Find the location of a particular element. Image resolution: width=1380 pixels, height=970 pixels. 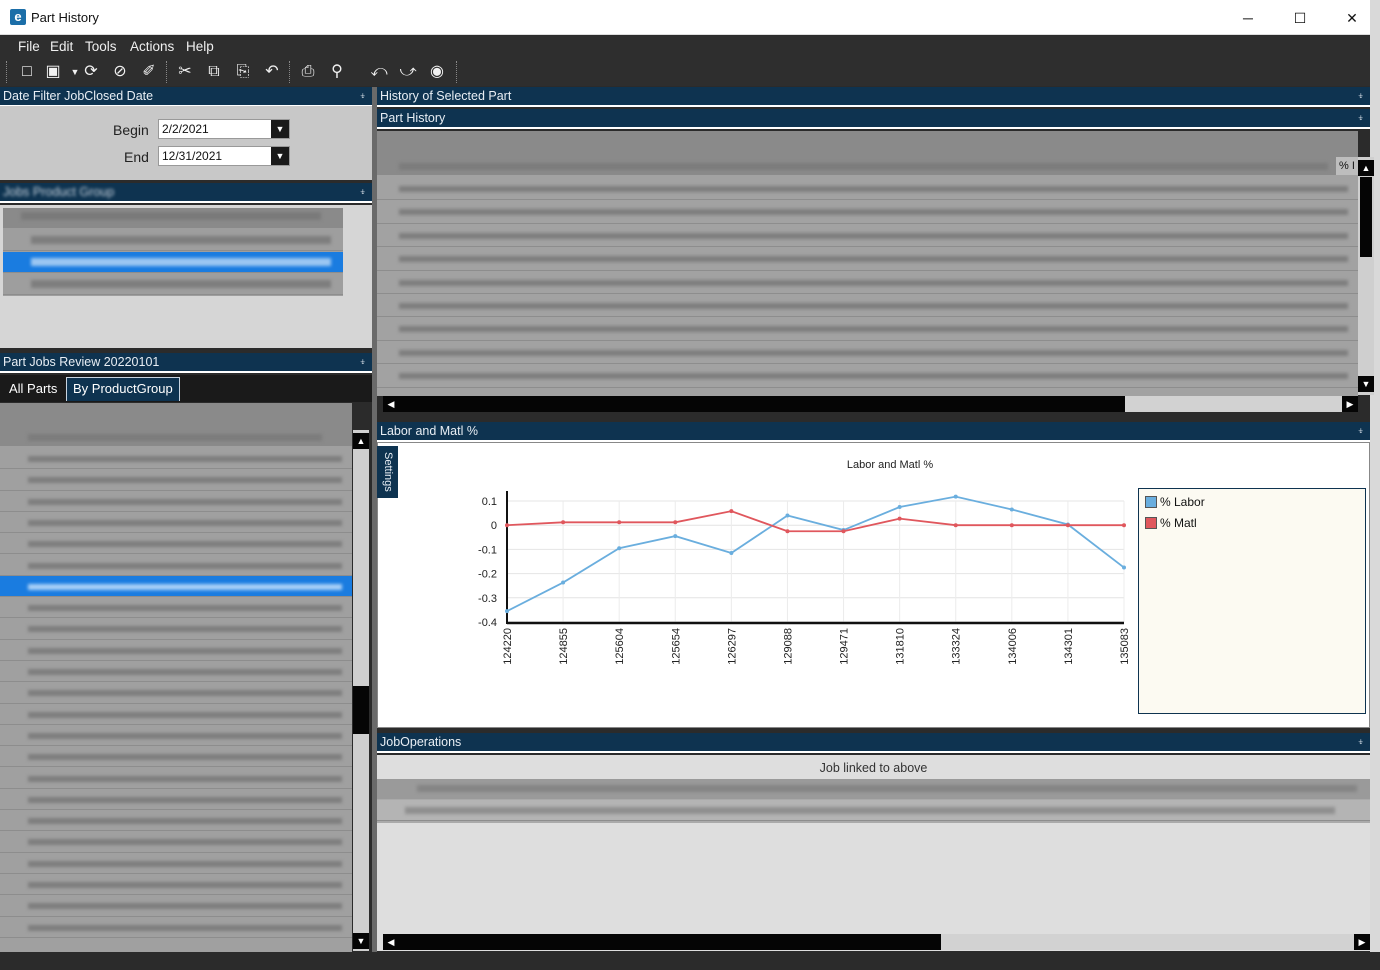

minimize-button: ─ is located at coordinates (1248, 18).